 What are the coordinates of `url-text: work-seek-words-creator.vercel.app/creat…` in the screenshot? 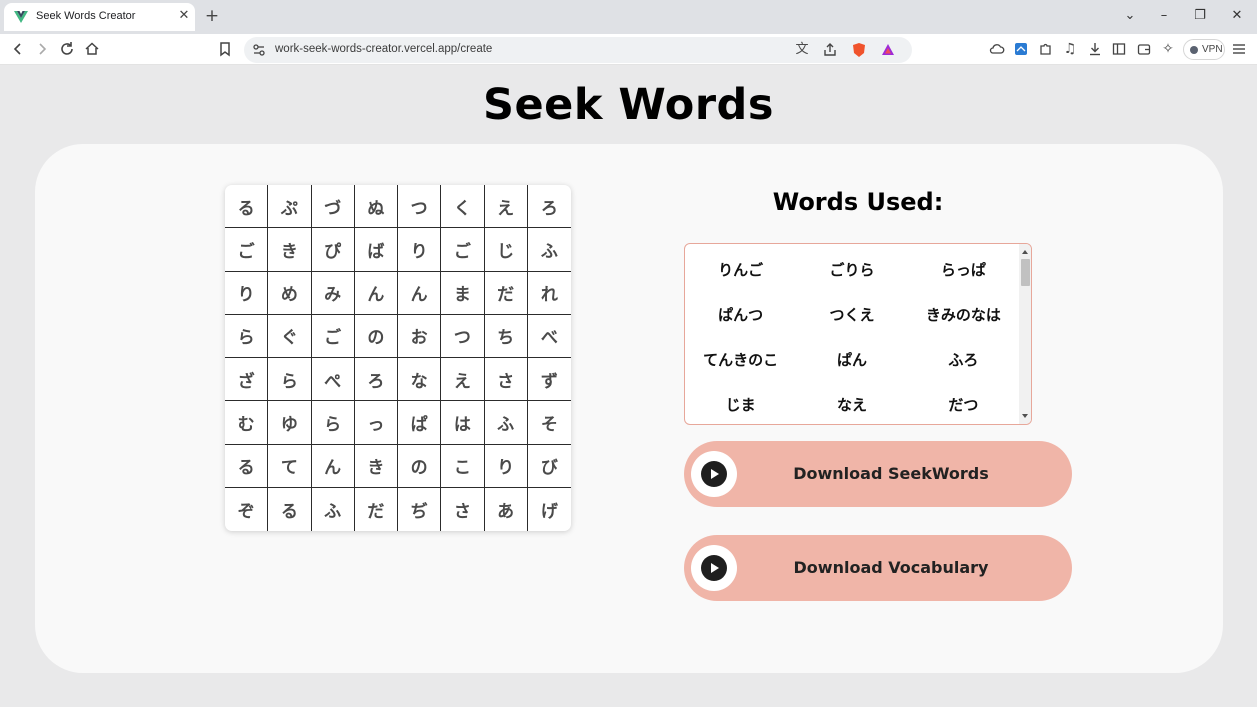 It's located at (384, 49).